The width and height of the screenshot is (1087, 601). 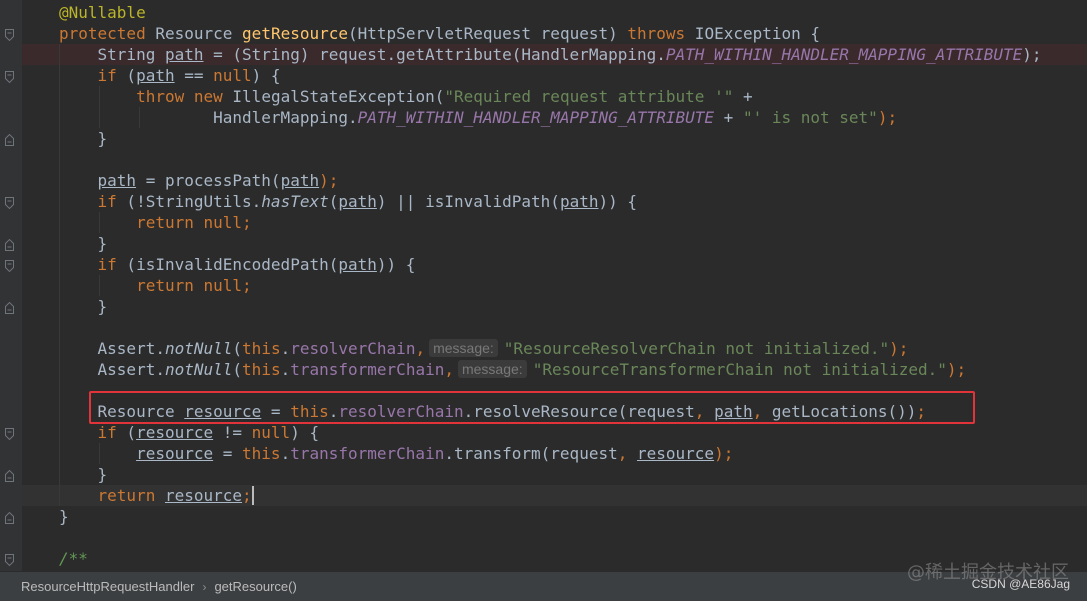 What do you see at coordinates (227, 264) in the screenshot?
I see `code-token: (isInvalidEncodedPath(` at bounding box center [227, 264].